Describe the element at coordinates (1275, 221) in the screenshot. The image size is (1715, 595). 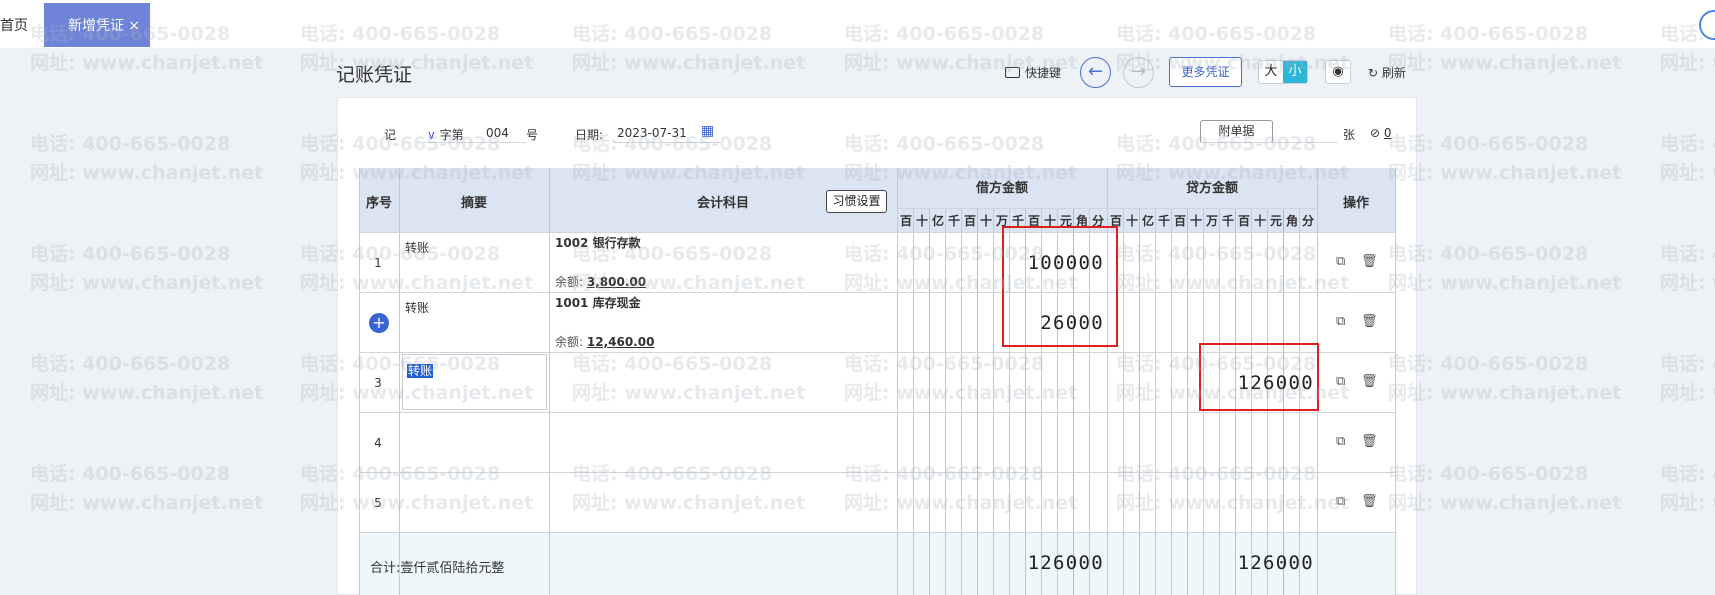
I see `credit-digit-header: 元` at that location.